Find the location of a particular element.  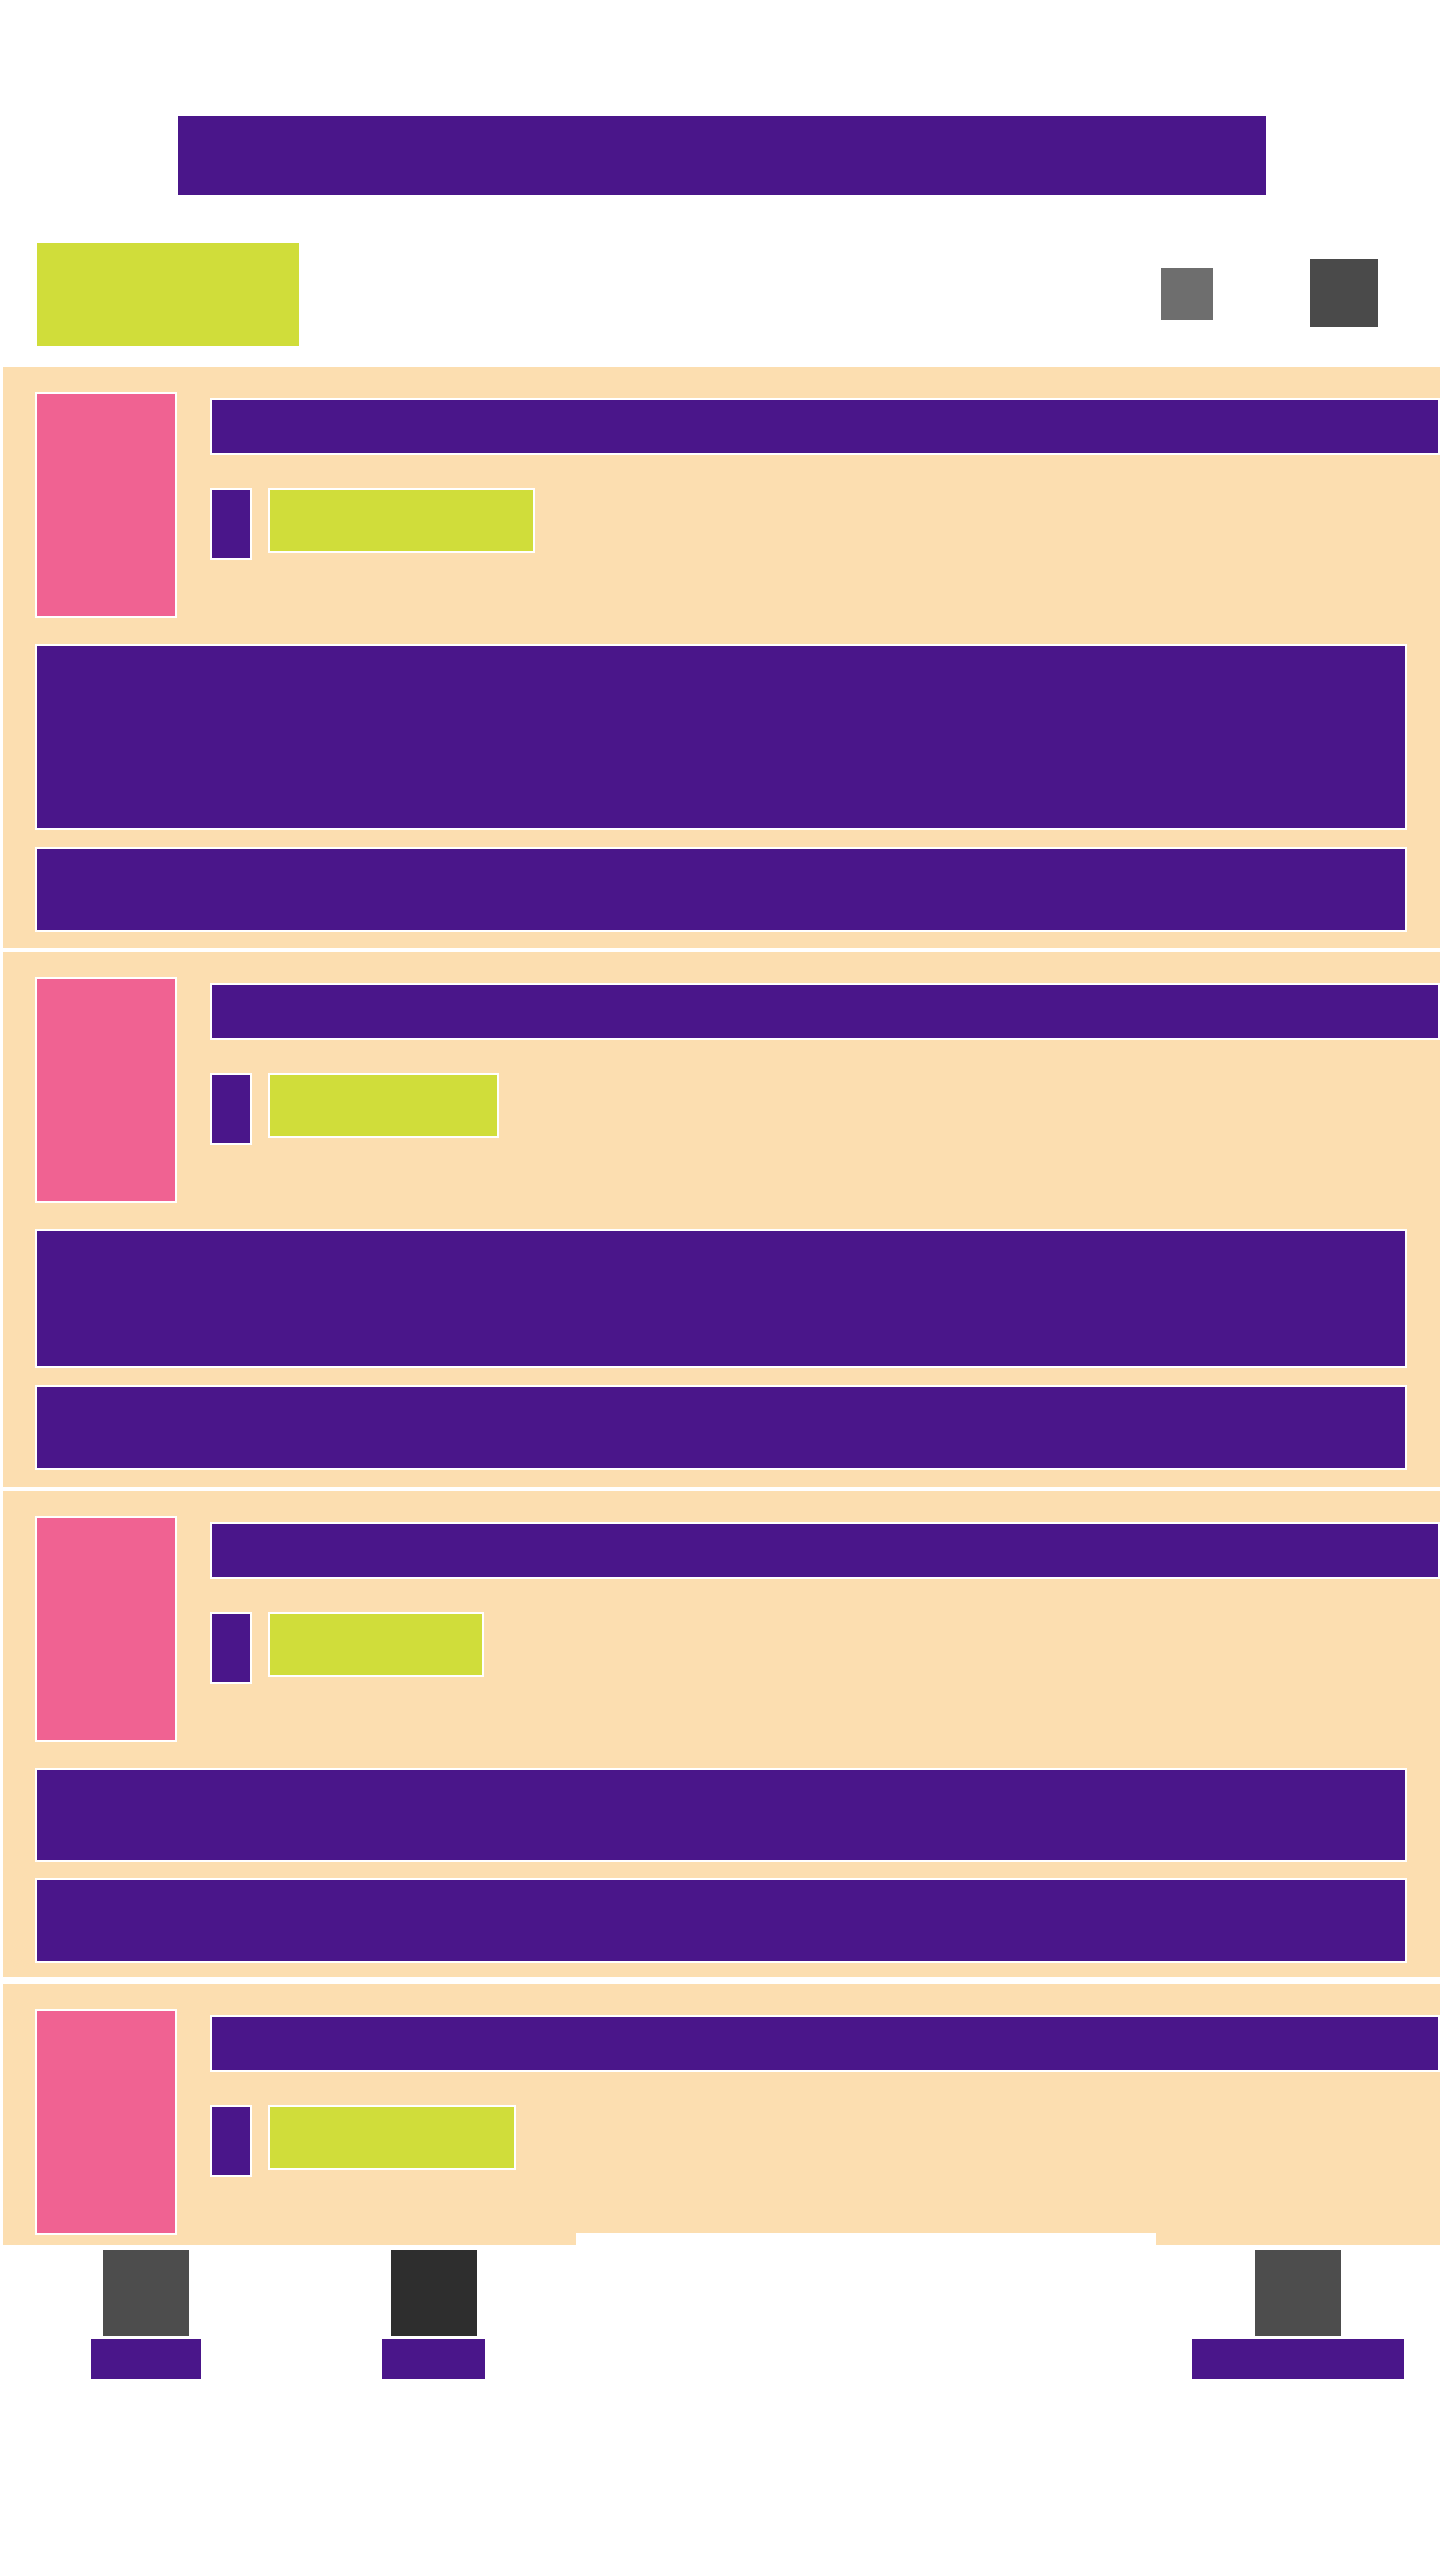

nav-label-profile is located at coordinates (1298, 2359).